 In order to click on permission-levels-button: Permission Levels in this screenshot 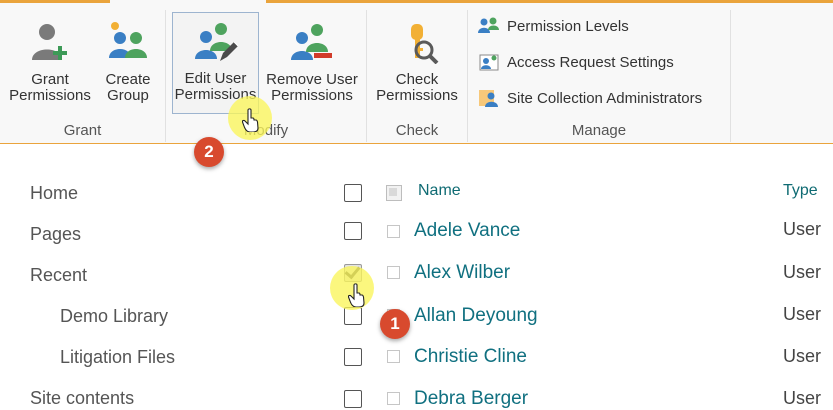, I will do `click(553, 26)`.